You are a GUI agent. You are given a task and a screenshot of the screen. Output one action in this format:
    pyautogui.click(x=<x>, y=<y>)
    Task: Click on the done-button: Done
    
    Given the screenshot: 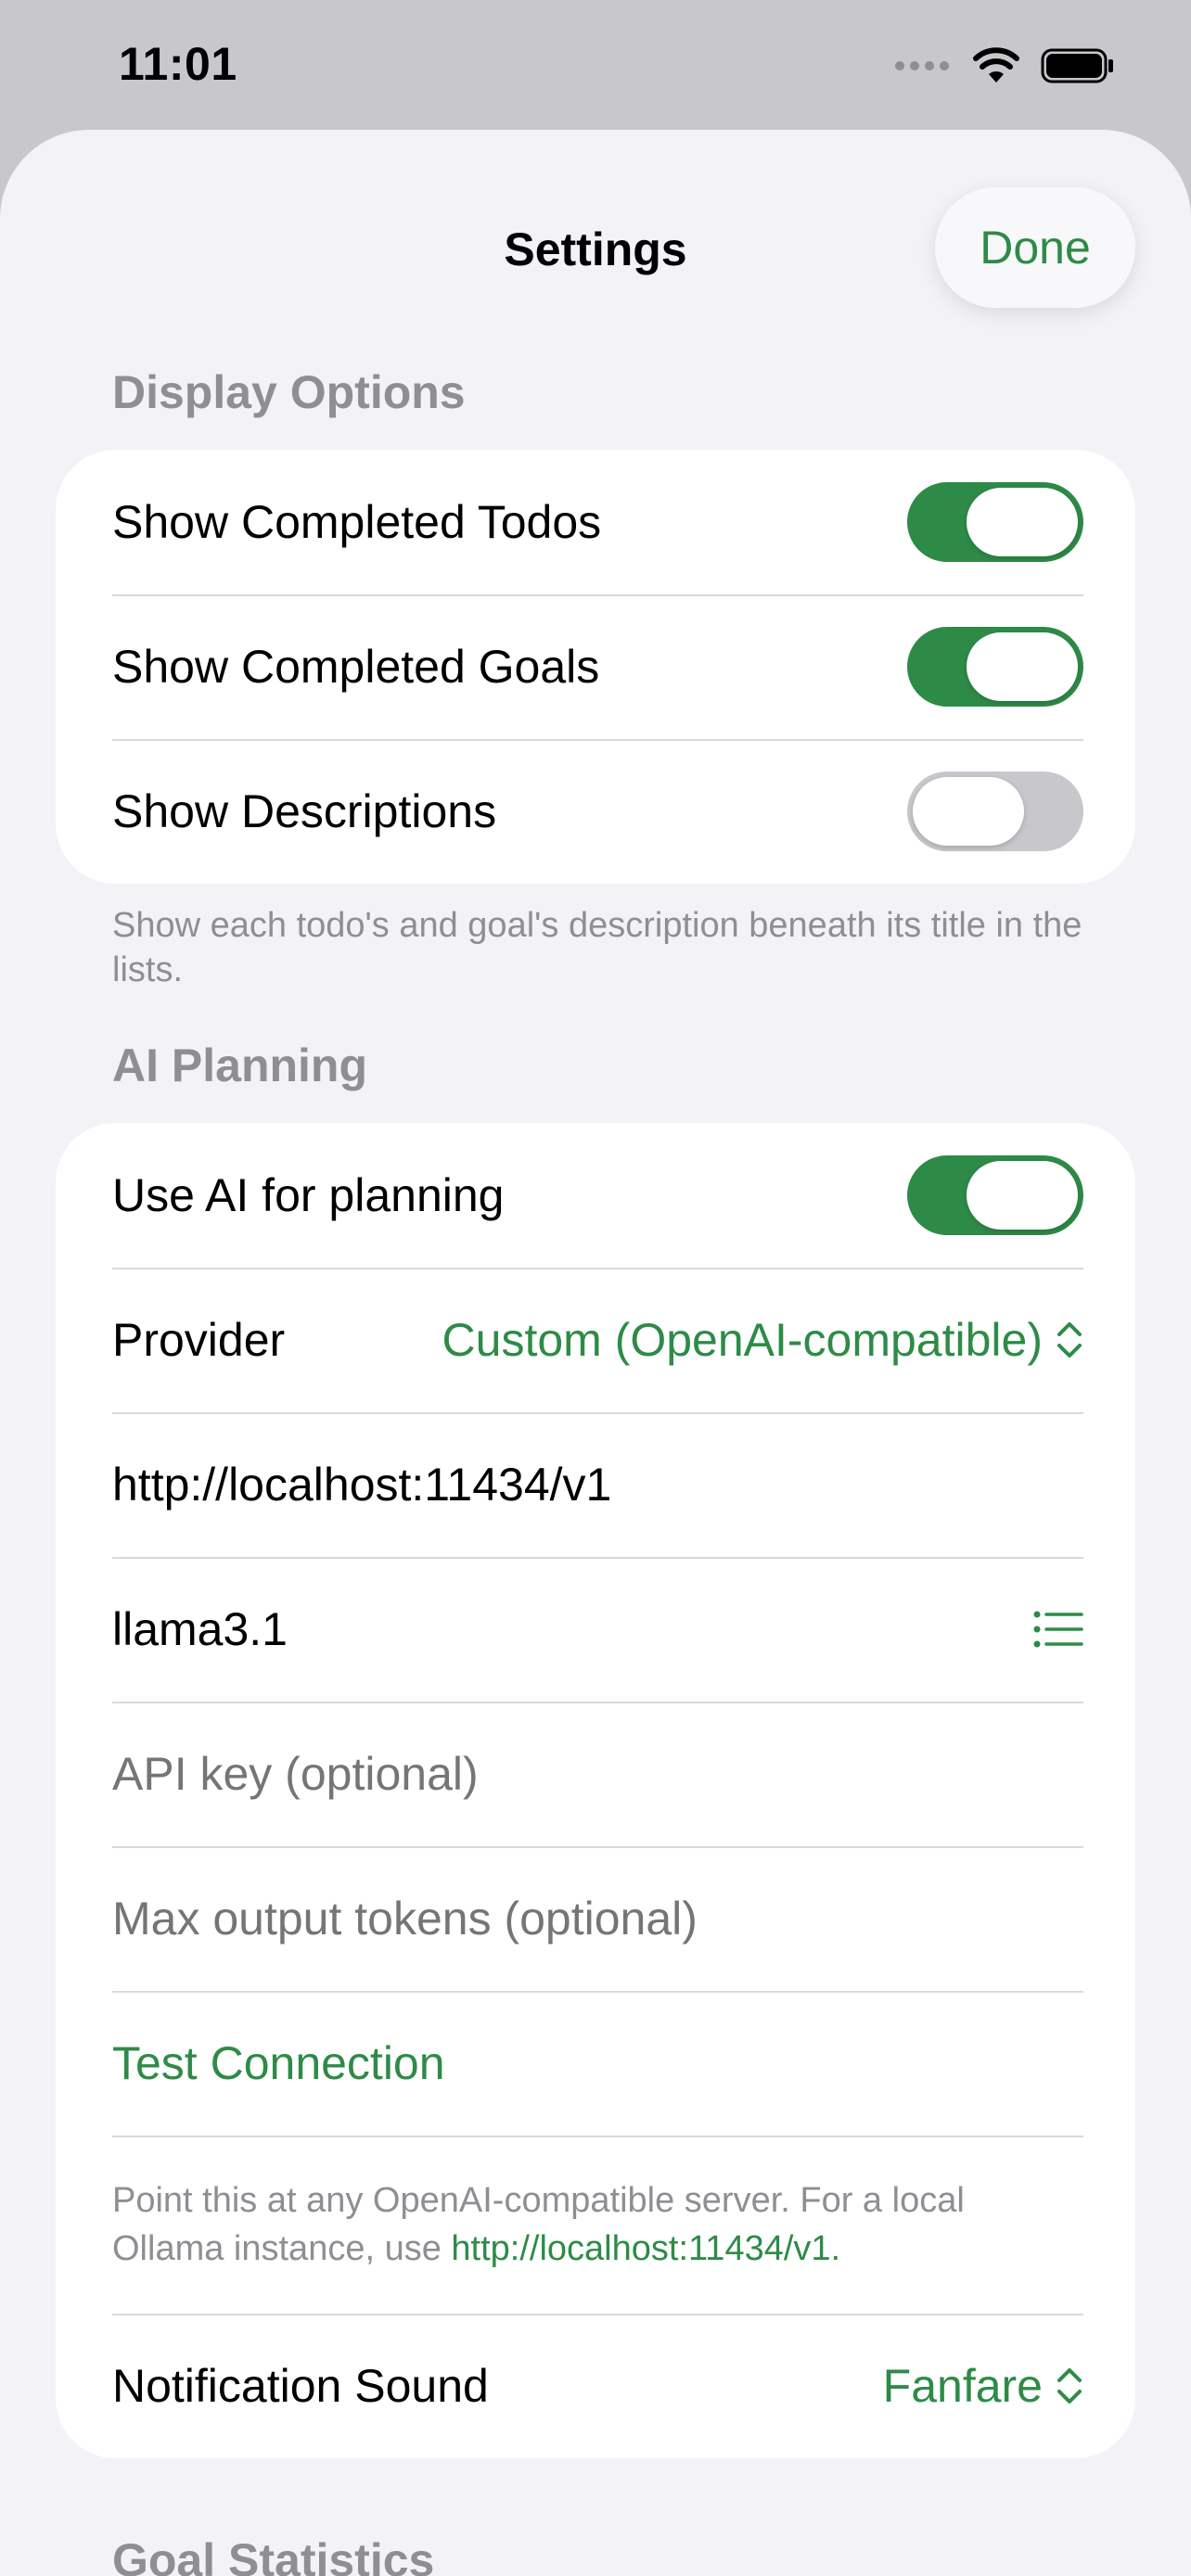 What is the action you would take?
    pyautogui.click(x=1035, y=248)
    